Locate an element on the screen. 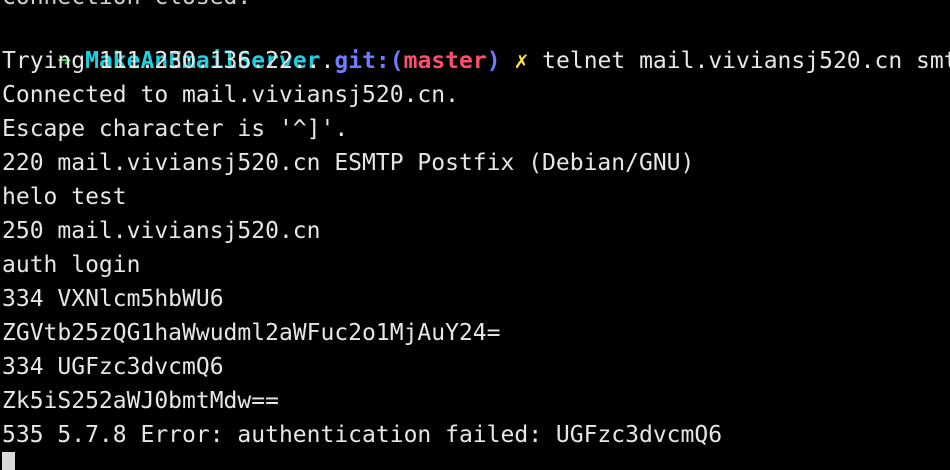 The image size is (950, 470). output-line: 250 mail.viviansj520.cn is located at coordinates (161, 231).